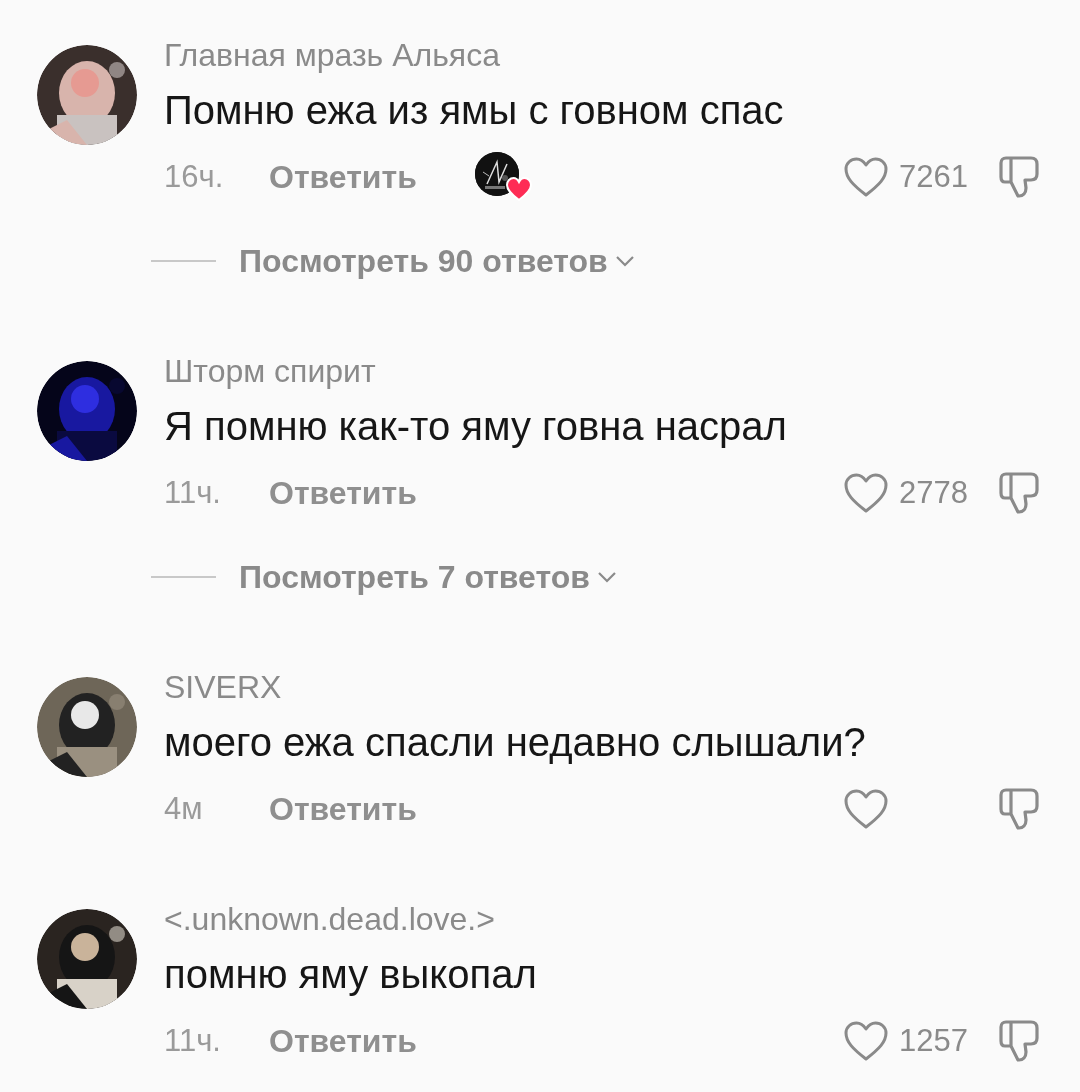 This screenshot has width=1080, height=1092. What do you see at coordinates (351, 974) in the screenshot?
I see `comment-text: помню яму выкопал` at bounding box center [351, 974].